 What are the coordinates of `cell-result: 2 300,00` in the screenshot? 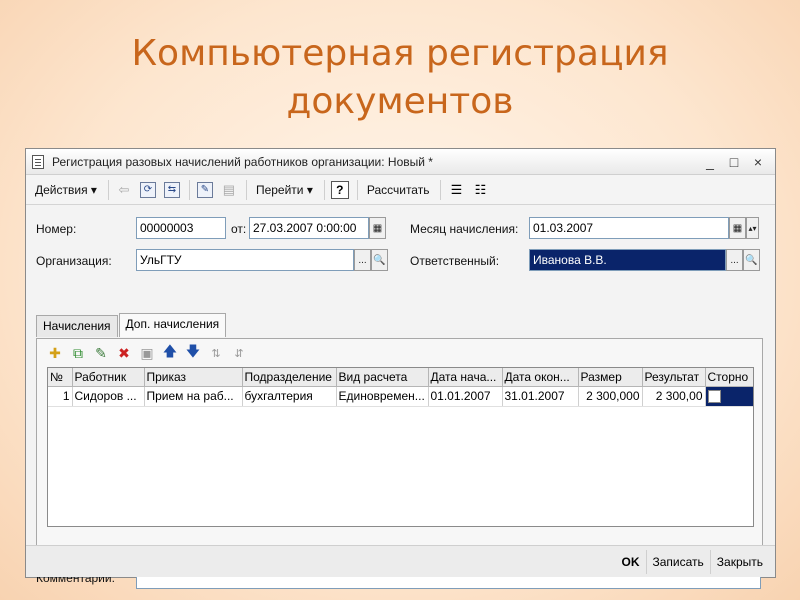 It's located at (674, 396).